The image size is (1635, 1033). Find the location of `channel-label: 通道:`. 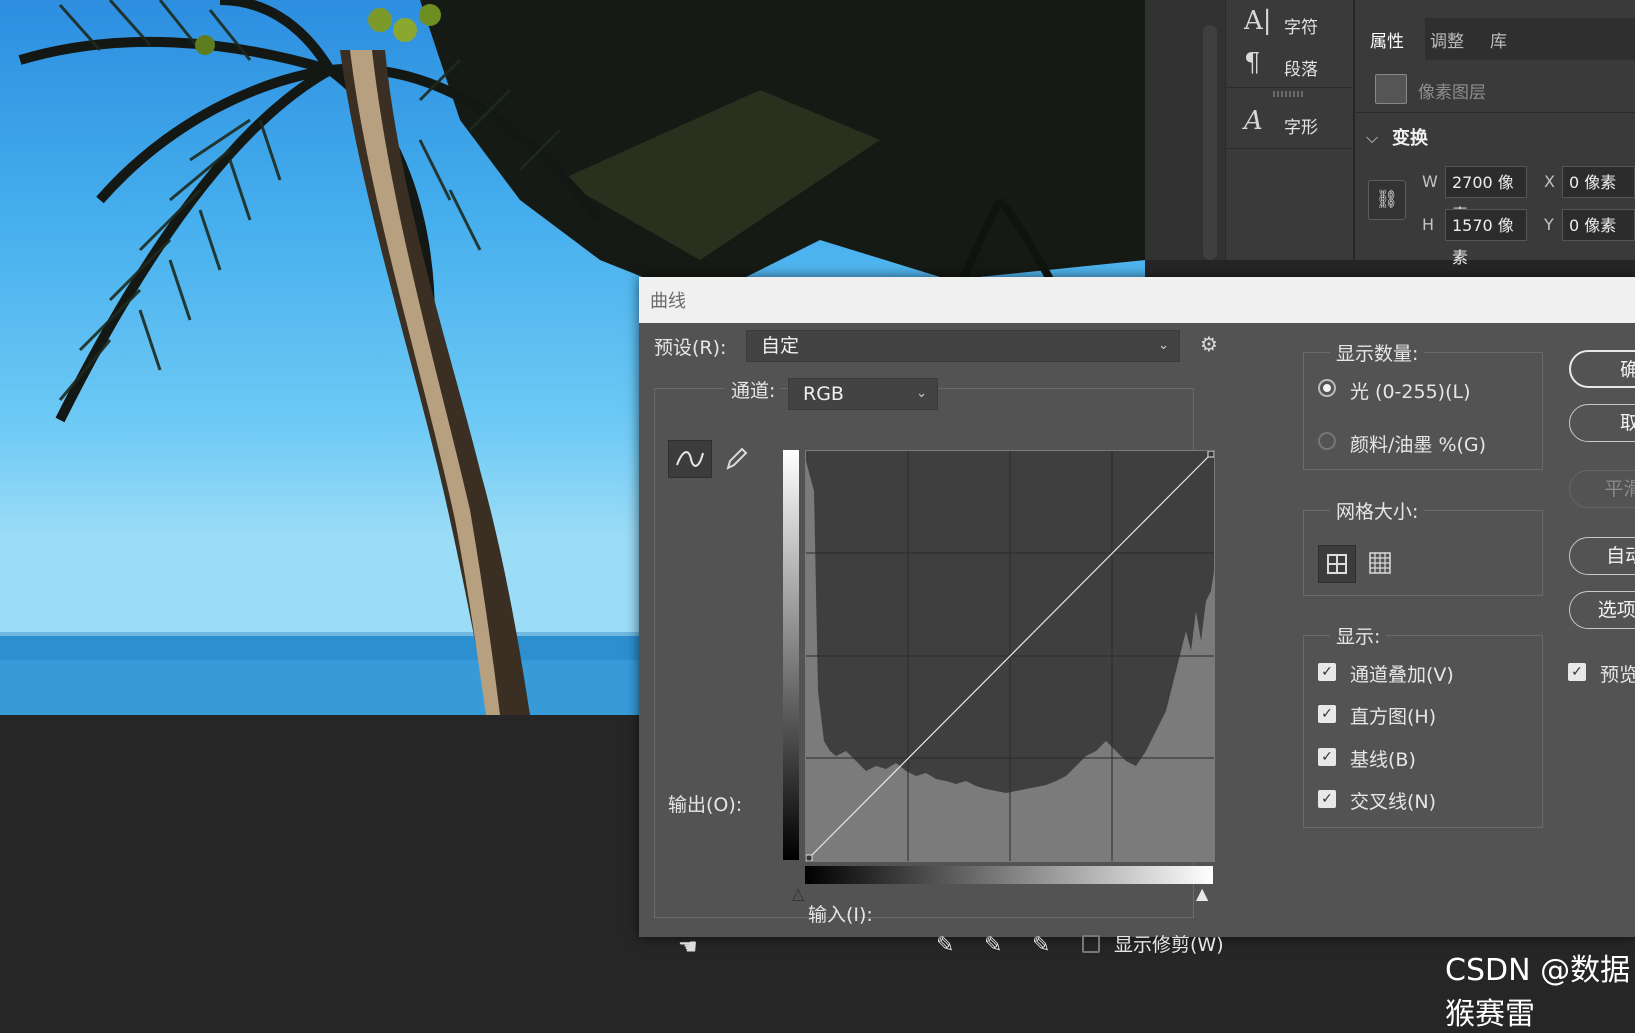

channel-label: 通道: is located at coordinates (753, 389).